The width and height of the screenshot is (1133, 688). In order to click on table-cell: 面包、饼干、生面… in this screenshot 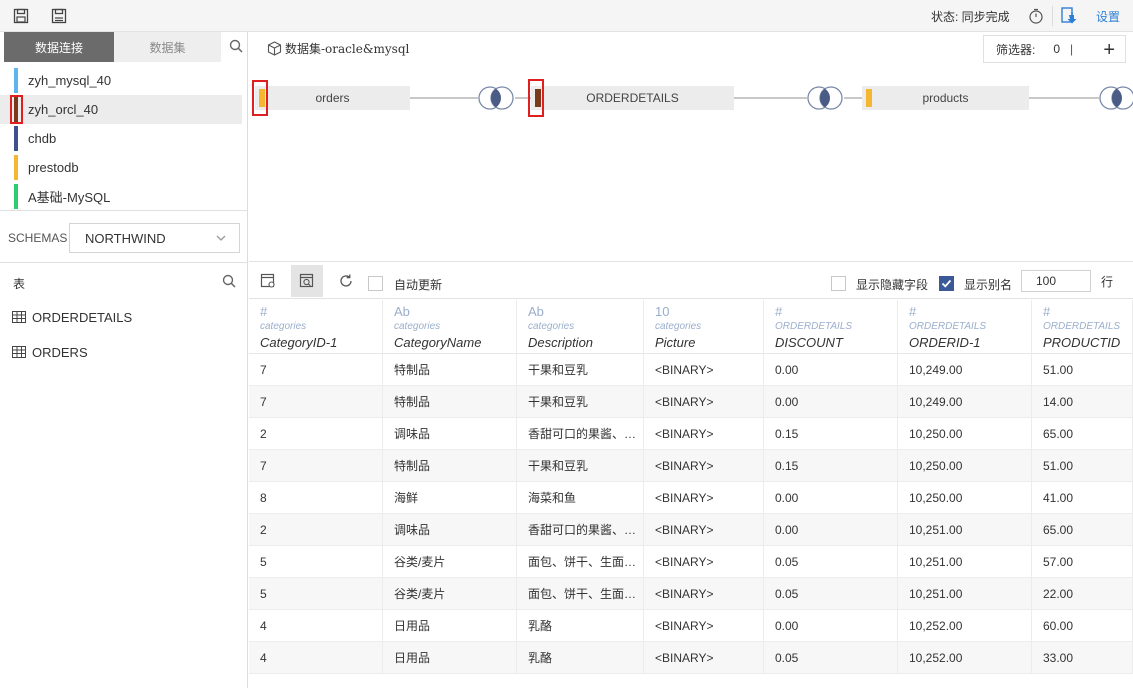, I will do `click(580, 594)`.